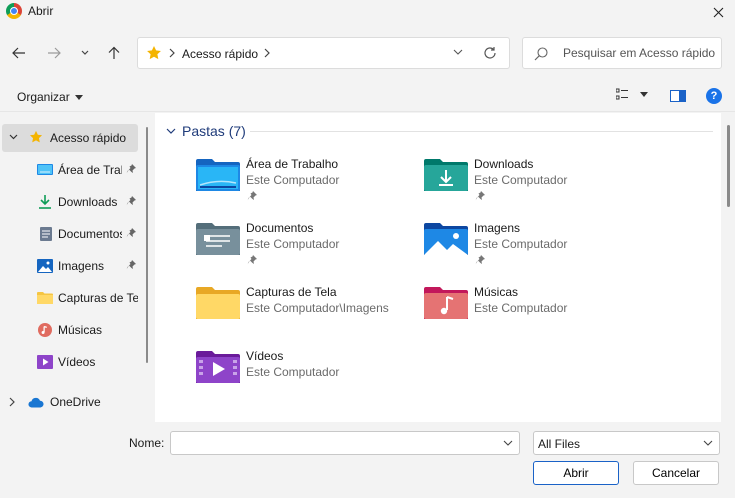  What do you see at coordinates (367, 12) in the screenshot?
I see `title-bar: Abrir` at bounding box center [367, 12].